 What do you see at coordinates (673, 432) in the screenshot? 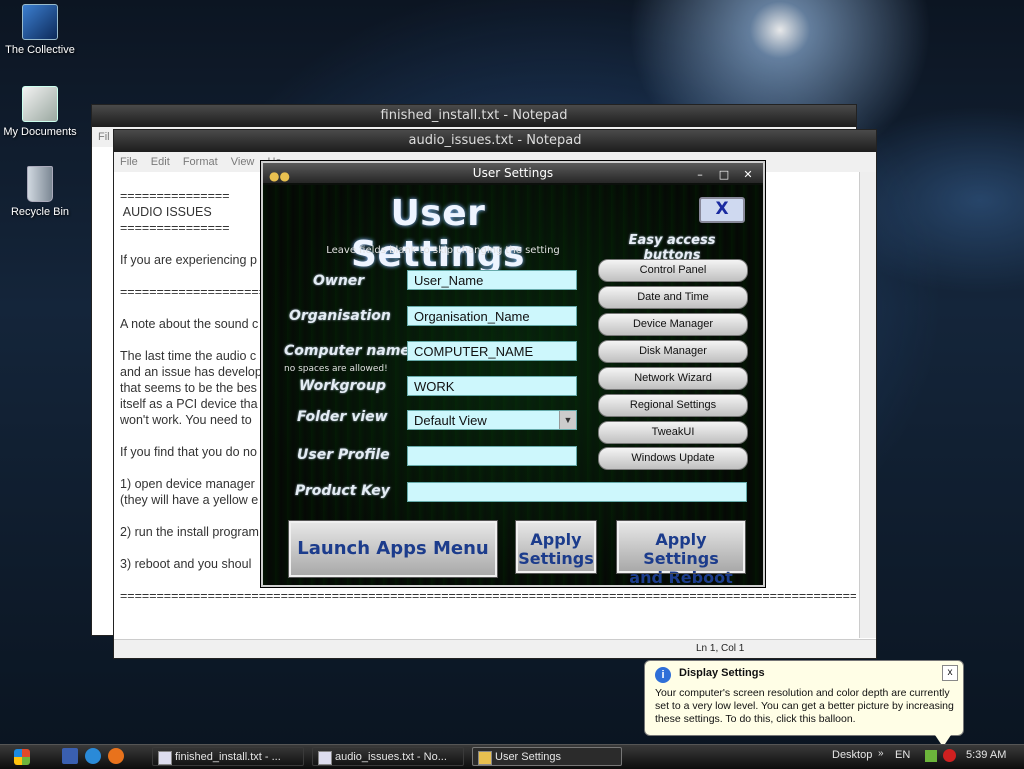
I see `tweakui-button: TweakUI` at bounding box center [673, 432].